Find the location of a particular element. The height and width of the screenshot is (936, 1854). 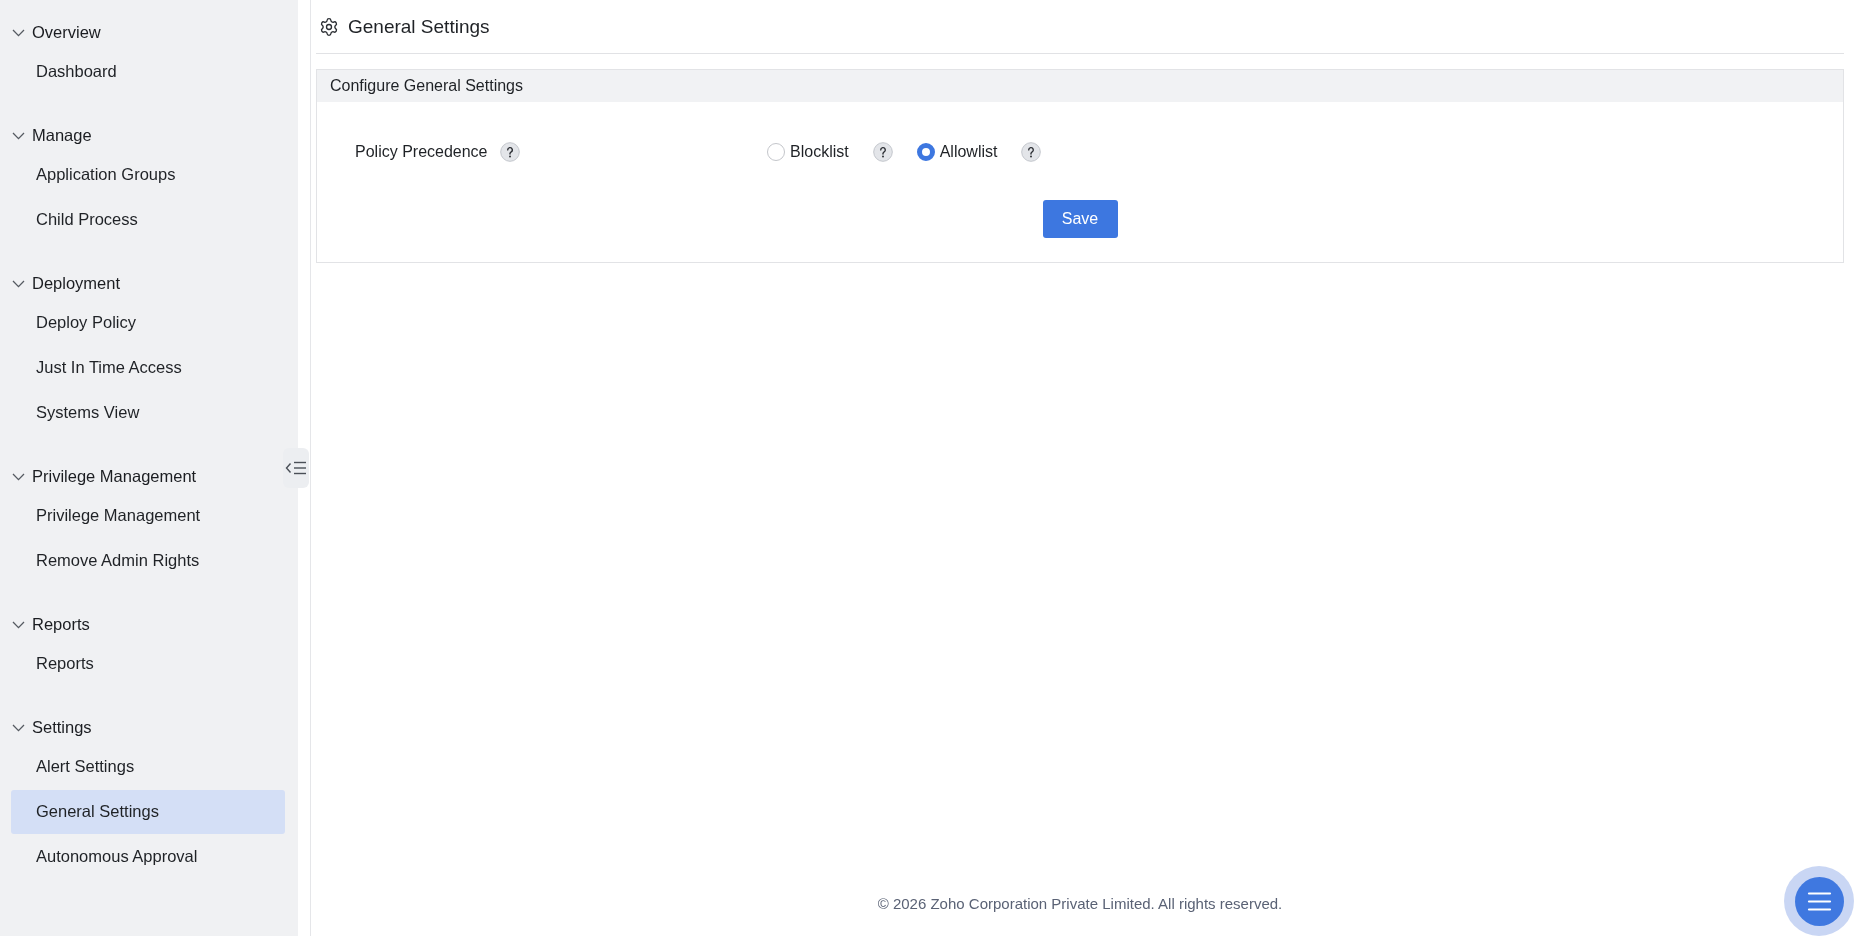

sidebar-item: General Settings is located at coordinates (148, 811).